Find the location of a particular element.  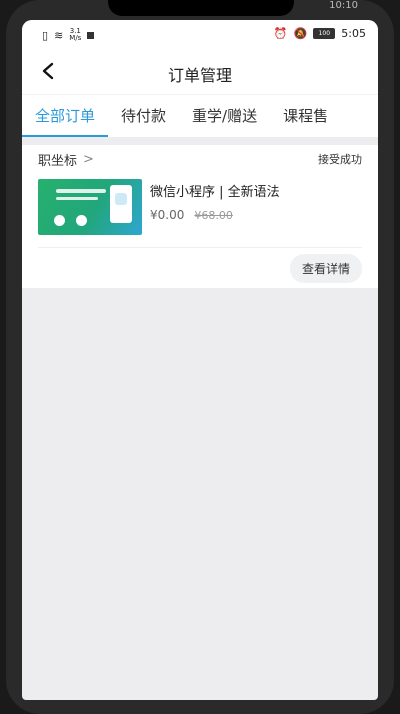

page-title: 订单管理 is located at coordinates (199, 75).